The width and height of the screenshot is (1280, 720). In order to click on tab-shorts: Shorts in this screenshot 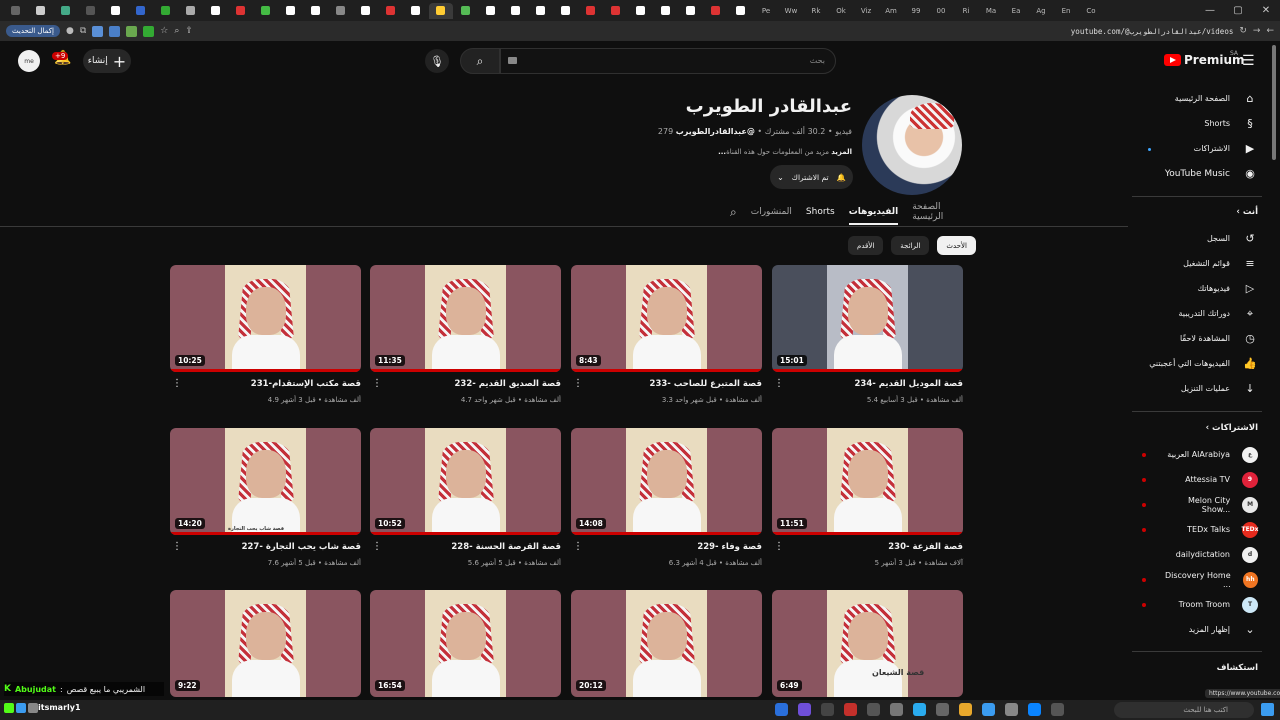, I will do `click(820, 212)`.